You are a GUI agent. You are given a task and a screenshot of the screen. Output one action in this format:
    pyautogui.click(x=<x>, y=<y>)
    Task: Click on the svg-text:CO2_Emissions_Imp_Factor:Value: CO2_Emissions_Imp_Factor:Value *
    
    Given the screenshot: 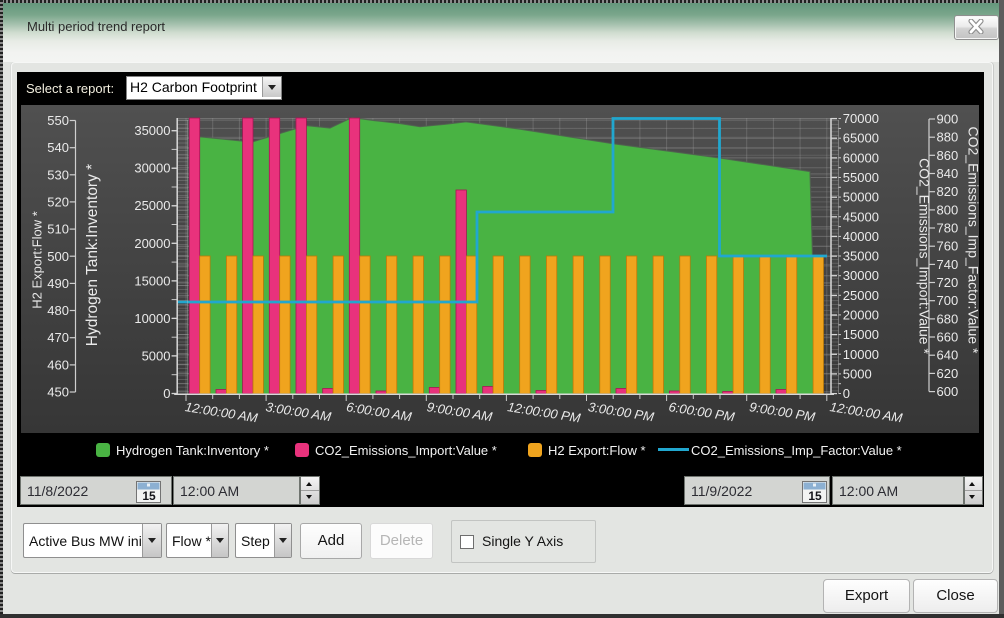 What is the action you would take?
    pyautogui.click(x=973, y=240)
    